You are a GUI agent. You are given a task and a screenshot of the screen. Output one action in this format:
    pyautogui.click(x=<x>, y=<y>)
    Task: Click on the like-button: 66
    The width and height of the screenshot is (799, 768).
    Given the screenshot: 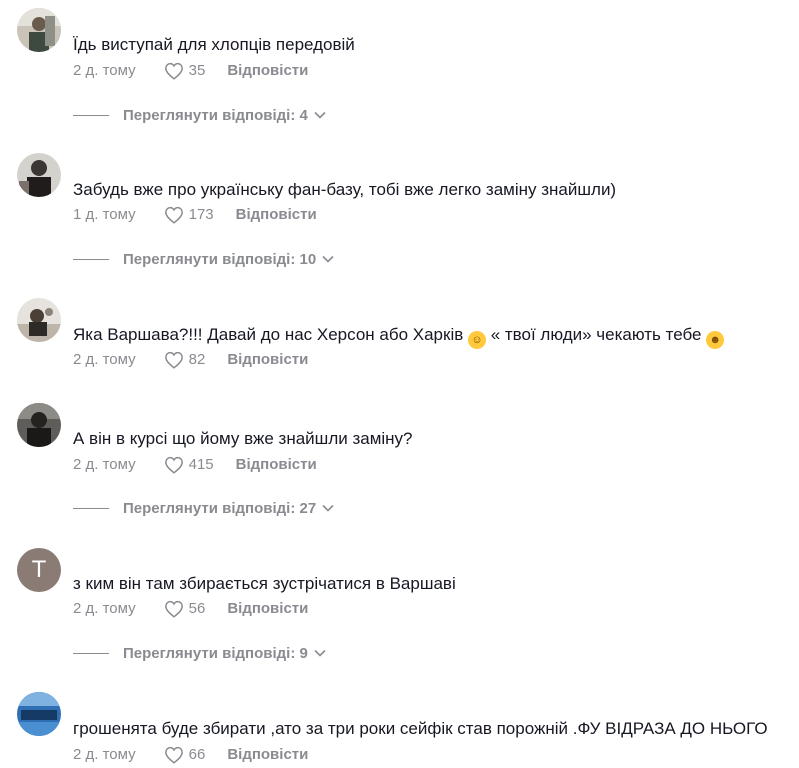 What is the action you would take?
    pyautogui.click(x=185, y=755)
    